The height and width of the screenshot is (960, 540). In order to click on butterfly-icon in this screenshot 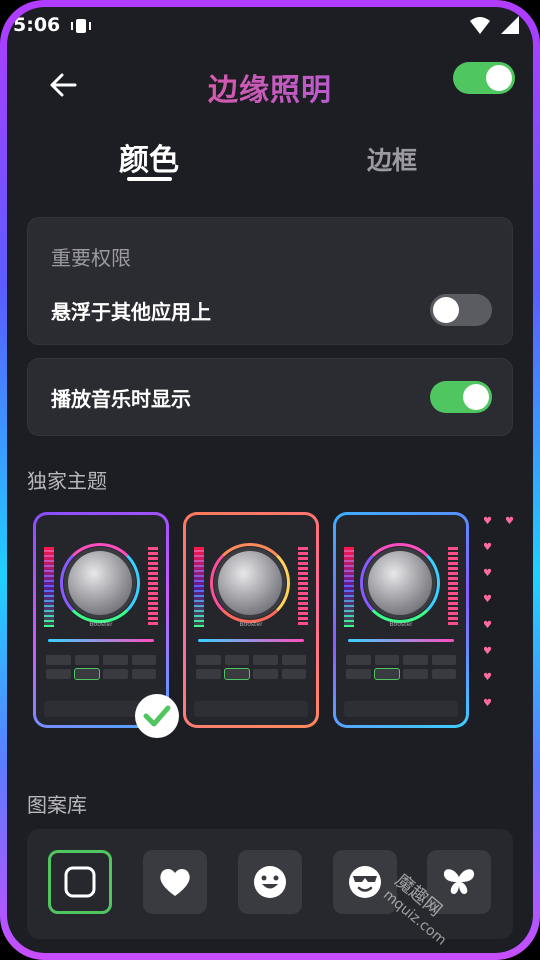, I will do `click(459, 881)`.